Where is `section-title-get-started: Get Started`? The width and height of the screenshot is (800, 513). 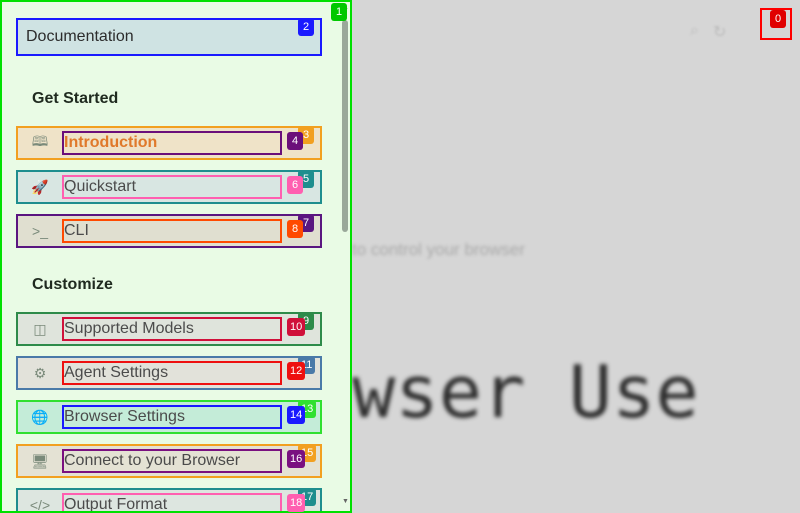 section-title-get-started: Get Started is located at coordinates (75, 98).